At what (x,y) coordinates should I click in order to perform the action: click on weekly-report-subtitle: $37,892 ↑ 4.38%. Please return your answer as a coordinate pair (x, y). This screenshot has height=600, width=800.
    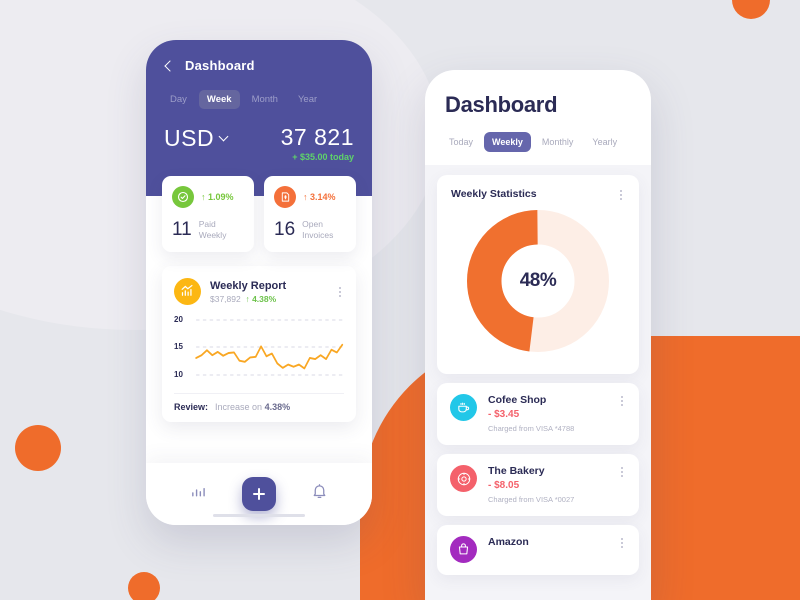
    Looking at the image, I should click on (248, 299).